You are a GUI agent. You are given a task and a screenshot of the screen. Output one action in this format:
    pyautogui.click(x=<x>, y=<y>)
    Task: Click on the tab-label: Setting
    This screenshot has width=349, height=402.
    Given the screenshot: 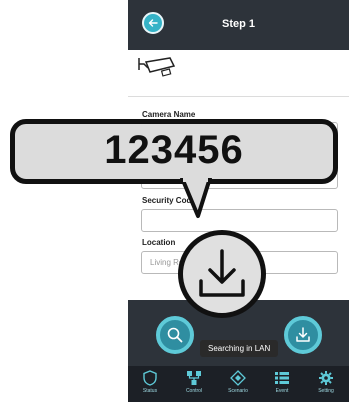 What is the action you would take?
    pyautogui.click(x=326, y=391)
    